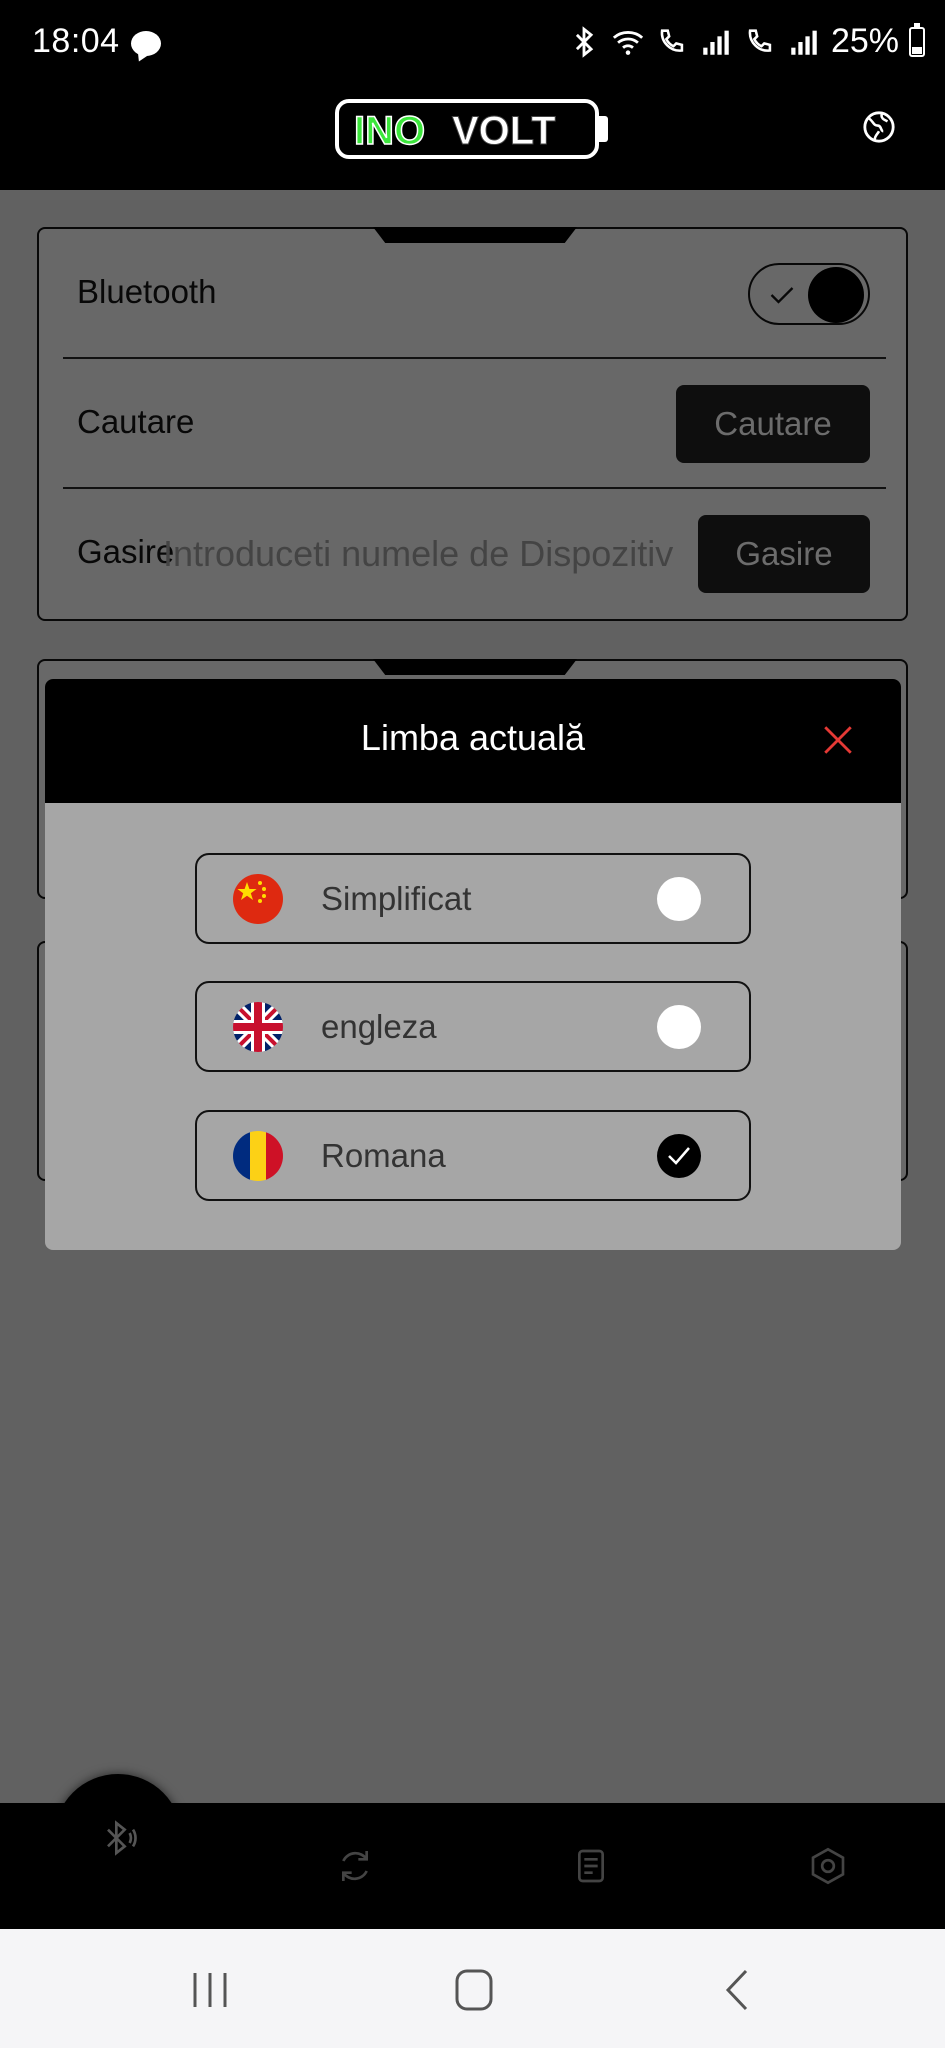  I want to click on logo-text-volt: VOLT, so click(504, 131).